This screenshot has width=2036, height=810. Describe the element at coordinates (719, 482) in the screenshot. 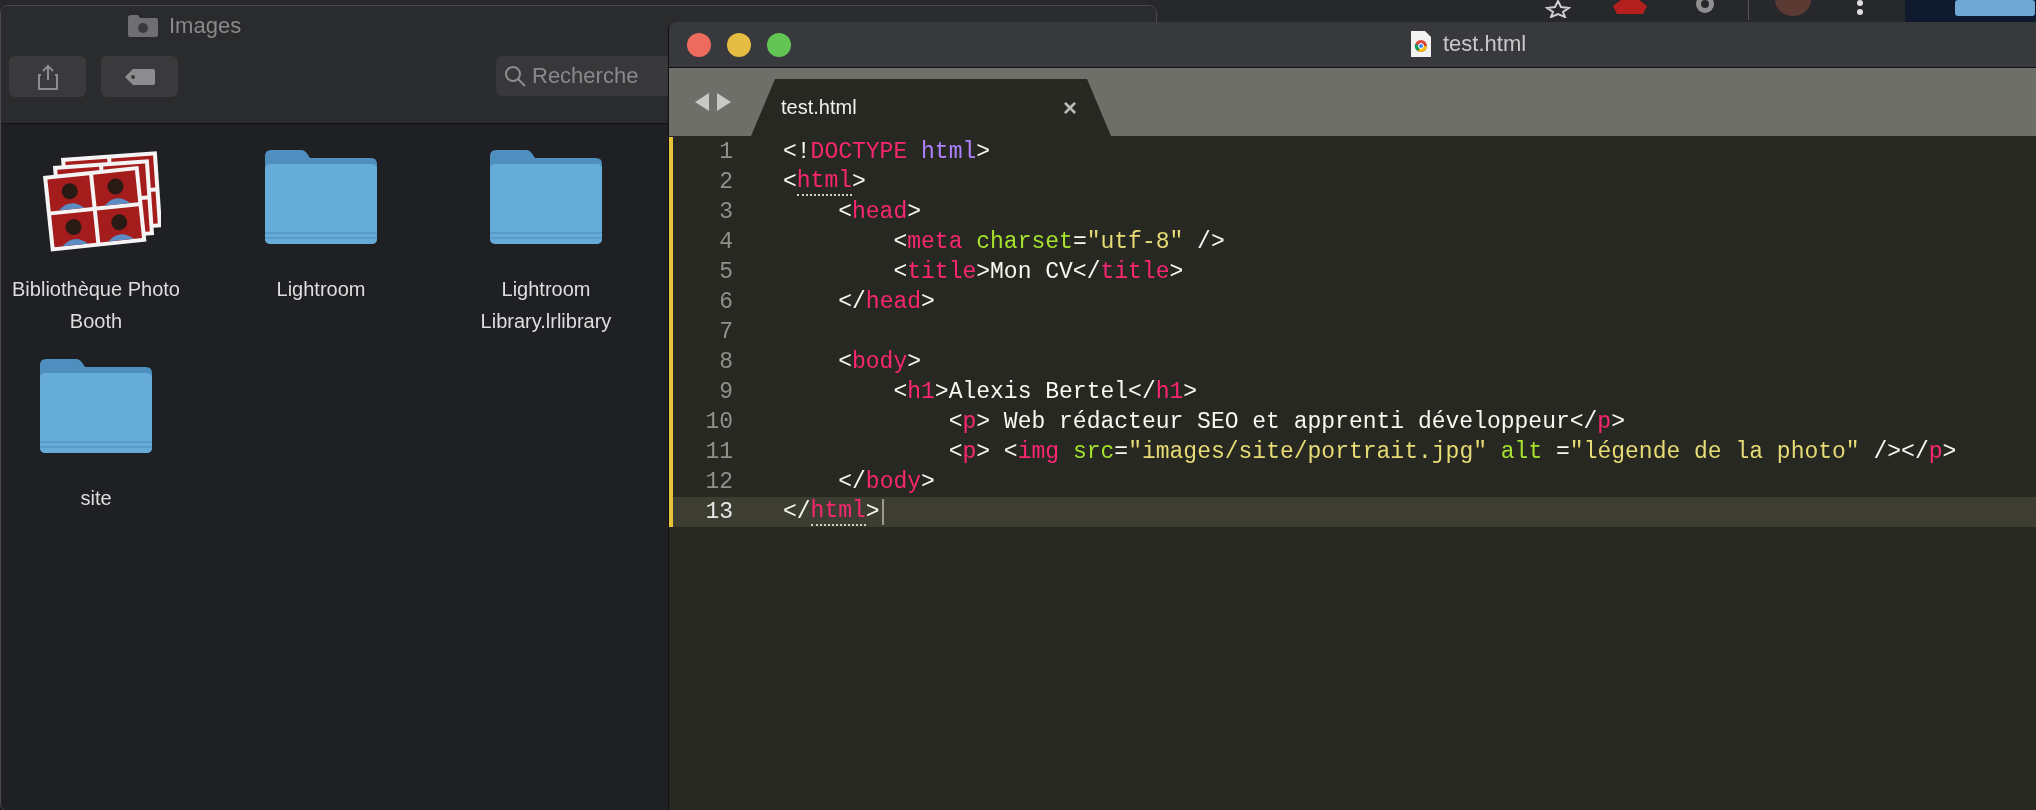

I see `line-number: 12` at that location.